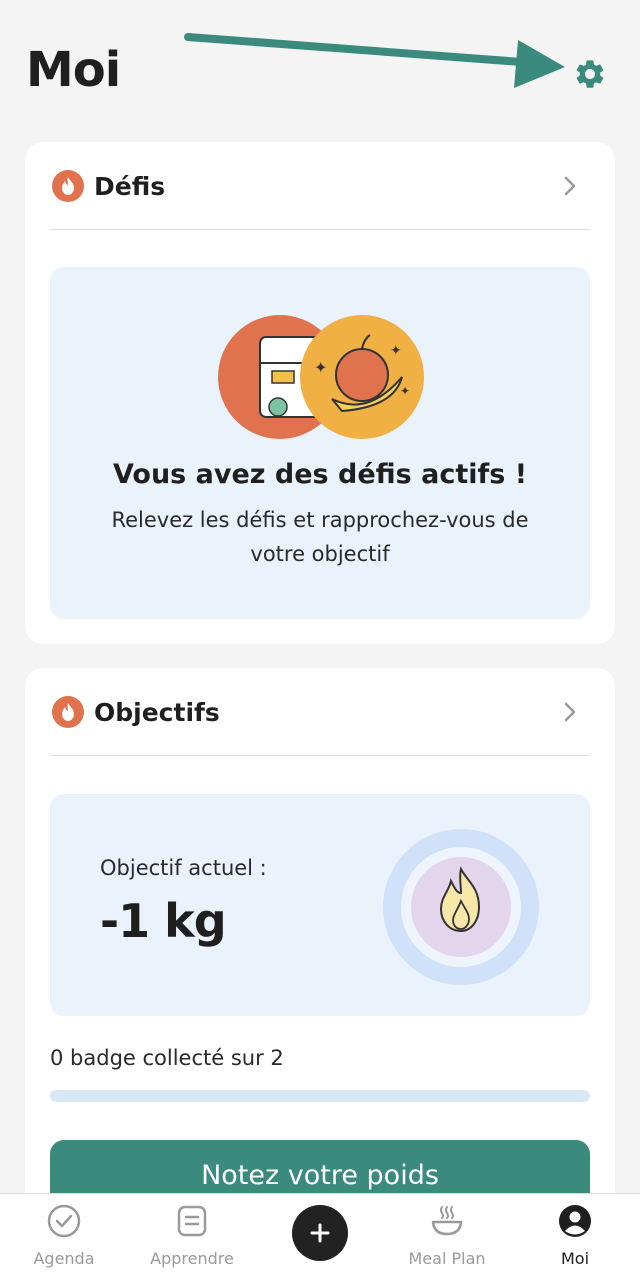 This screenshot has height=1280, width=640. What do you see at coordinates (157, 712) in the screenshot?
I see `objectifs-title: Objectifs` at bounding box center [157, 712].